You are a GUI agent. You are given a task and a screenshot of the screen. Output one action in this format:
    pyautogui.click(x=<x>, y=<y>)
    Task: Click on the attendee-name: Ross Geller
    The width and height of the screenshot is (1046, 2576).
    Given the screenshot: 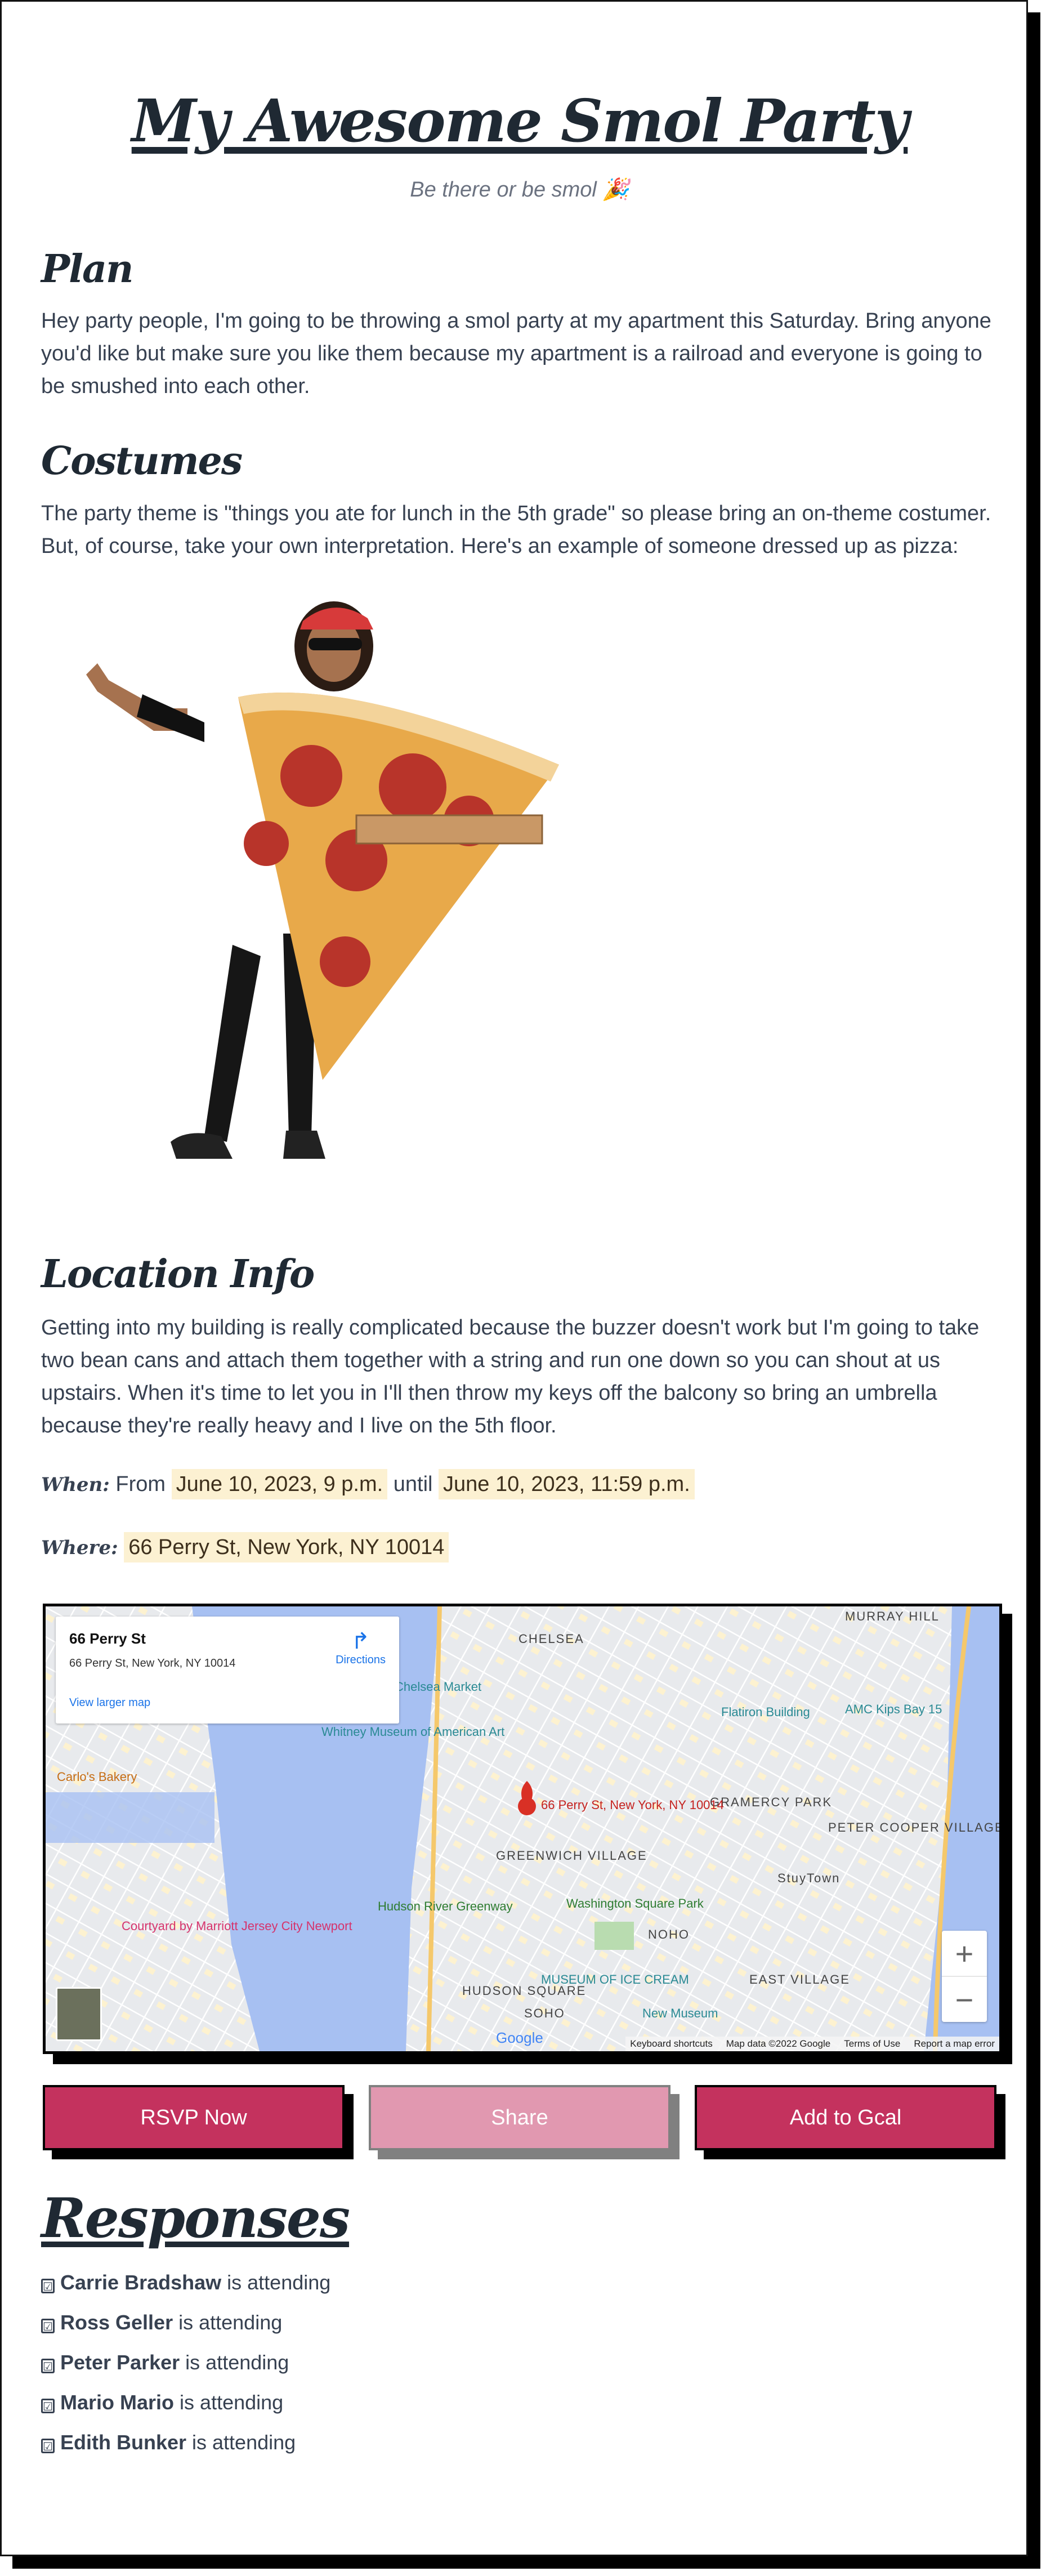 What is the action you would take?
    pyautogui.click(x=116, y=2322)
    